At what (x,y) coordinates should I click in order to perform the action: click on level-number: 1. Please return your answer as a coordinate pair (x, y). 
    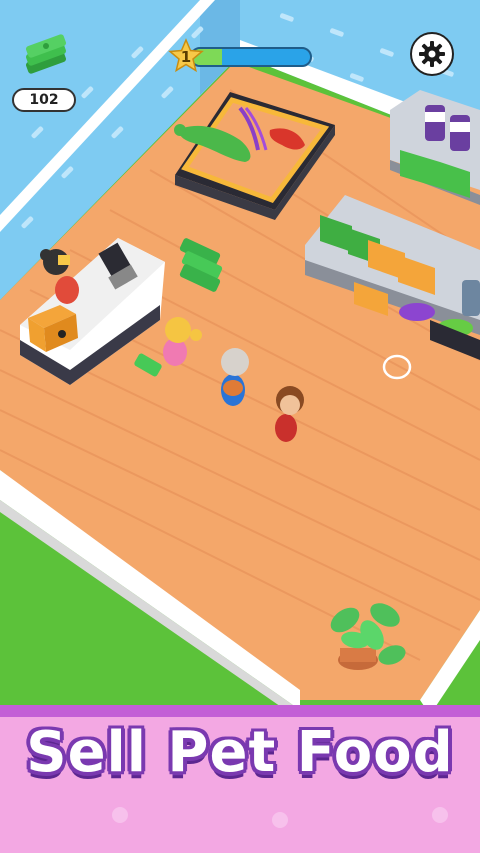
    Looking at the image, I should click on (186, 57).